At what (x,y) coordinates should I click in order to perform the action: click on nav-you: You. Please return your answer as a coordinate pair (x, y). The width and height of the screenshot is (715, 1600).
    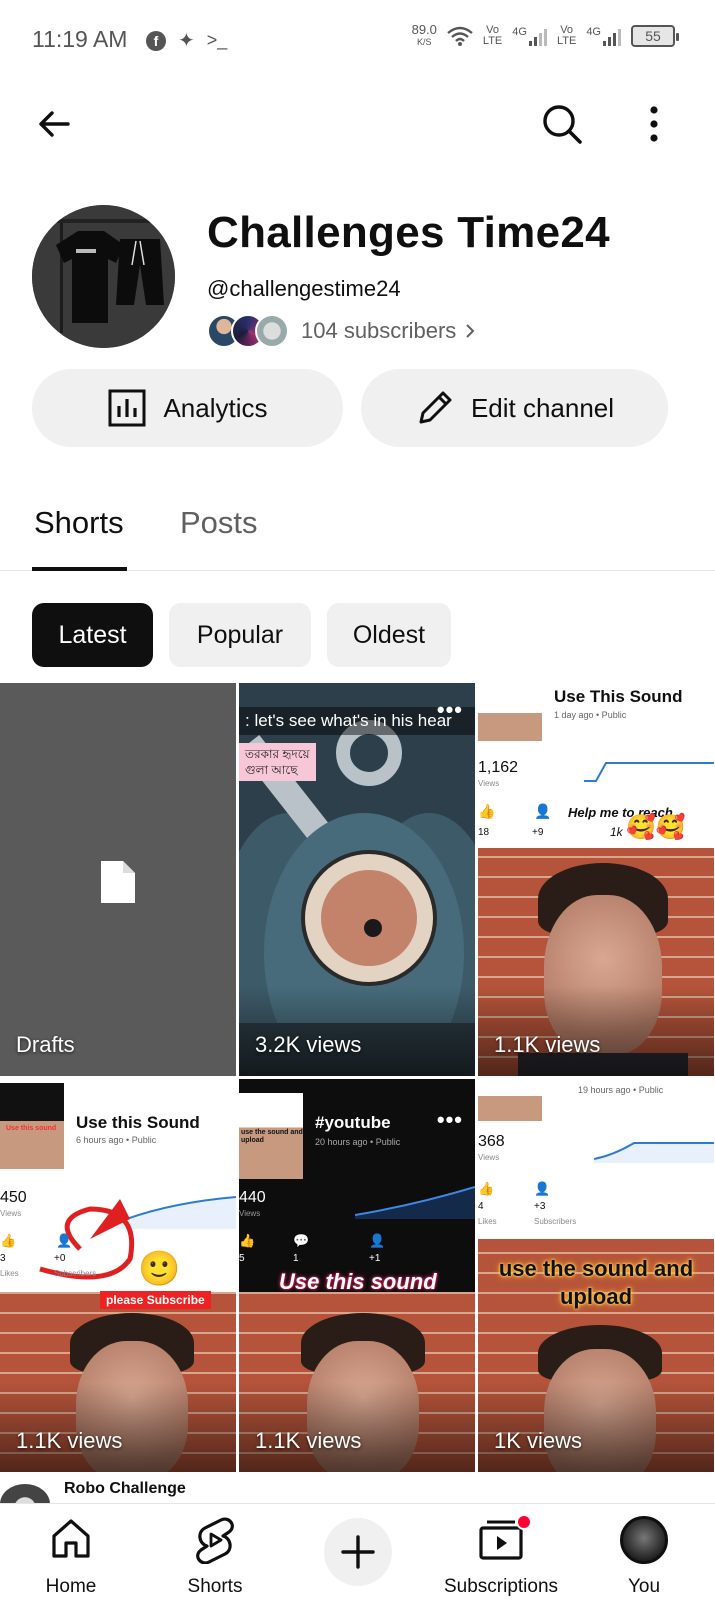
    Looking at the image, I should click on (644, 1552).